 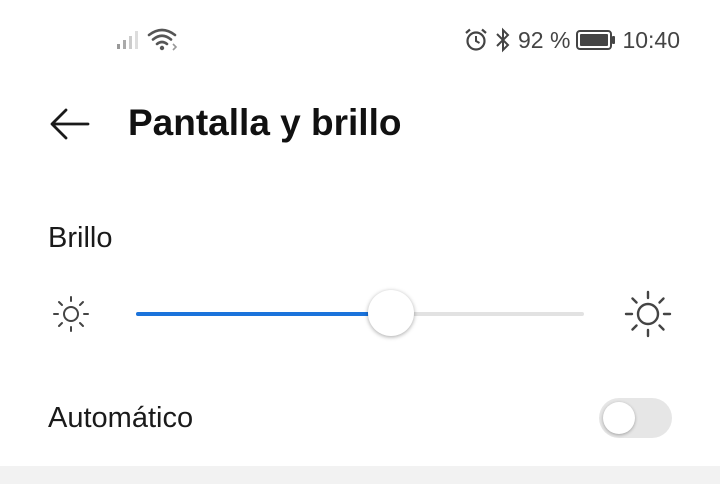 What do you see at coordinates (503, 40) in the screenshot?
I see `bluetooth-icon` at bounding box center [503, 40].